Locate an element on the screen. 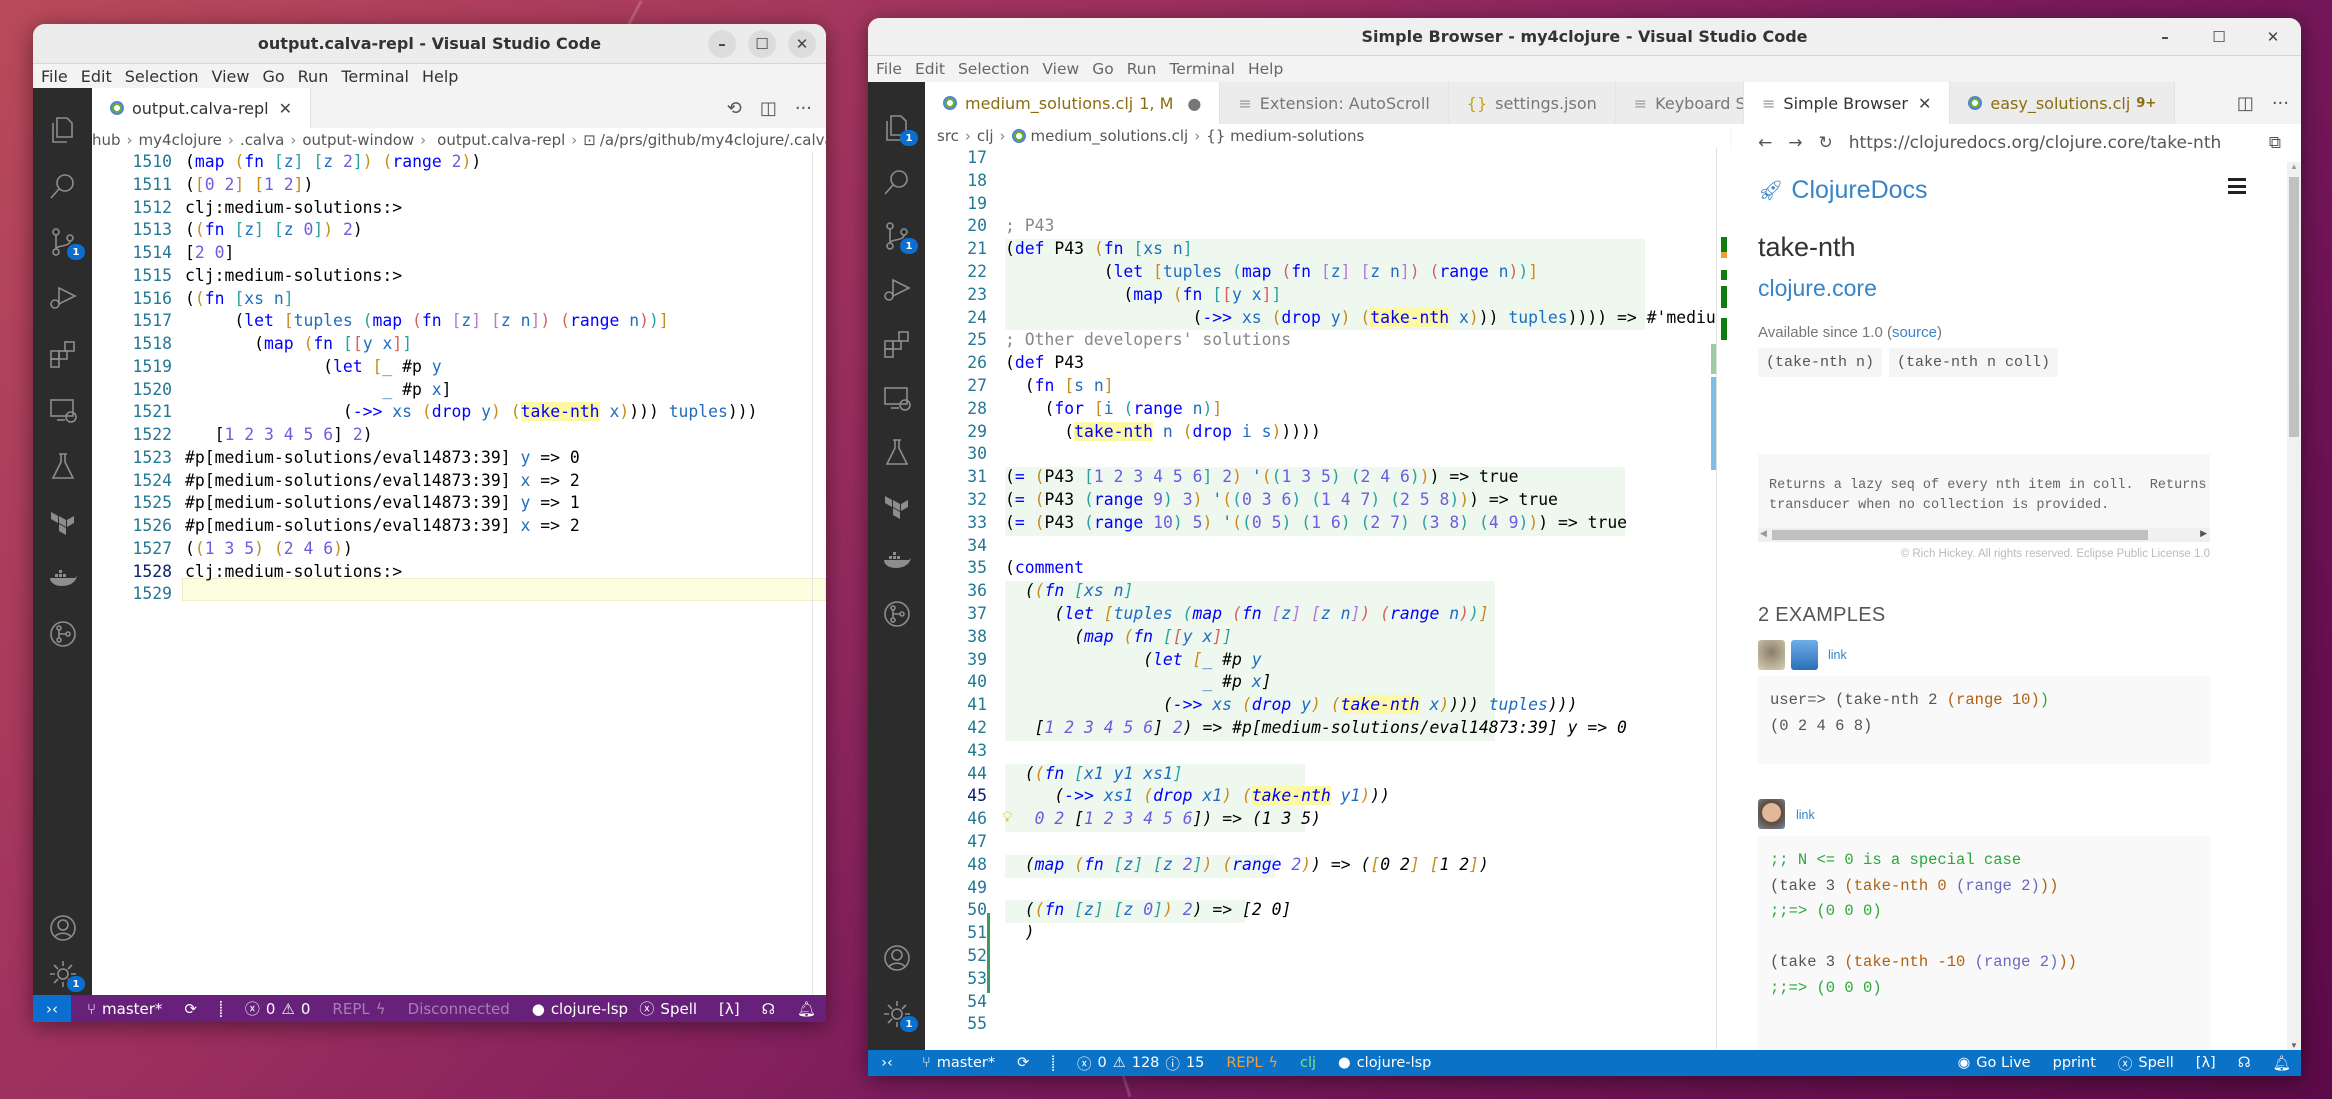  code-line: ; Other developers' solutions is located at coordinates (1148, 339).